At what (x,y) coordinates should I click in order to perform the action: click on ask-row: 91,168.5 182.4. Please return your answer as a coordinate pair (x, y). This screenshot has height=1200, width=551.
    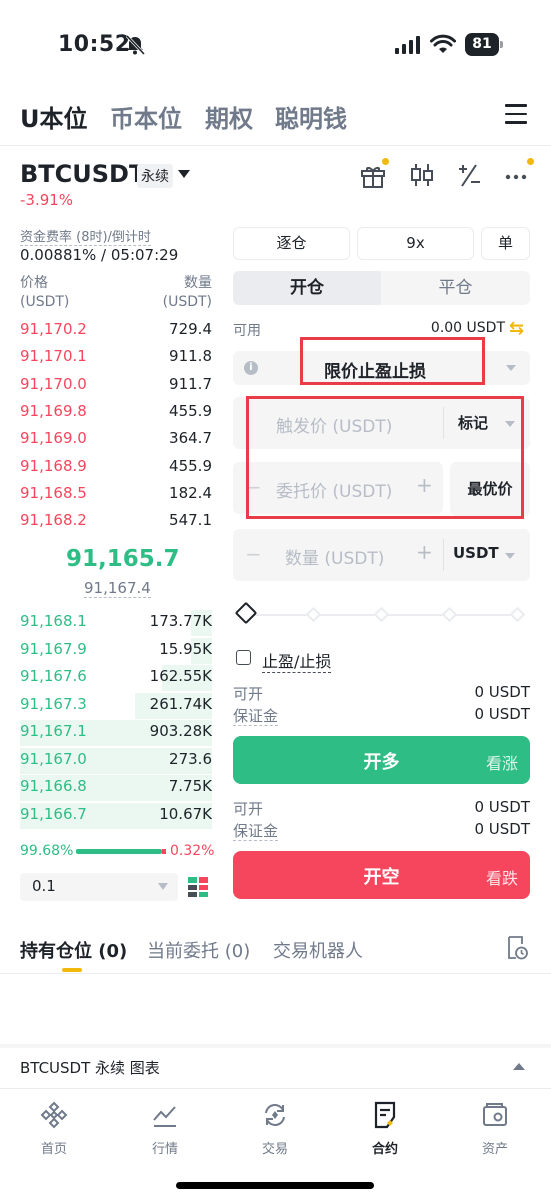
    Looking at the image, I should click on (116, 495).